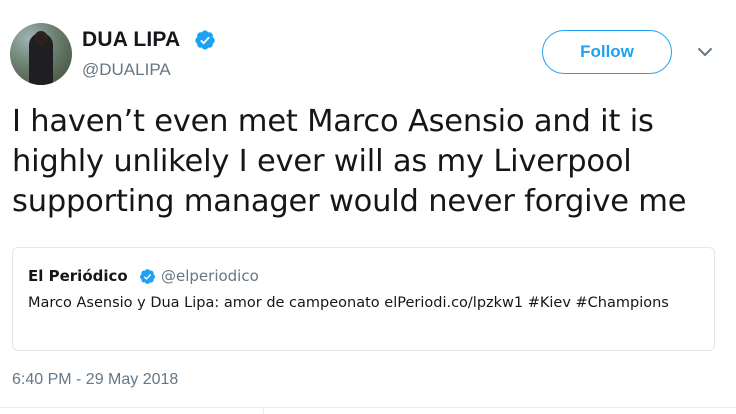  I want to click on avatar, so click(41, 54).